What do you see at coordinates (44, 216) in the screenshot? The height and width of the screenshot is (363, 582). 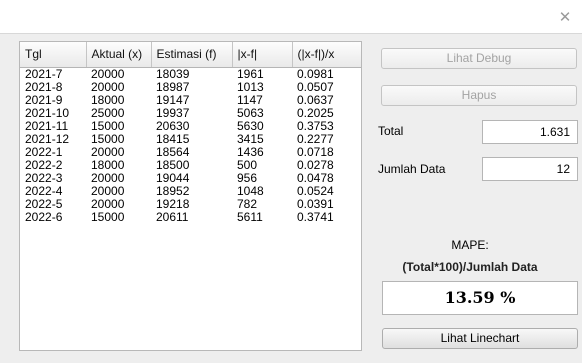 I see `cell-tgl: 2022-6` at bounding box center [44, 216].